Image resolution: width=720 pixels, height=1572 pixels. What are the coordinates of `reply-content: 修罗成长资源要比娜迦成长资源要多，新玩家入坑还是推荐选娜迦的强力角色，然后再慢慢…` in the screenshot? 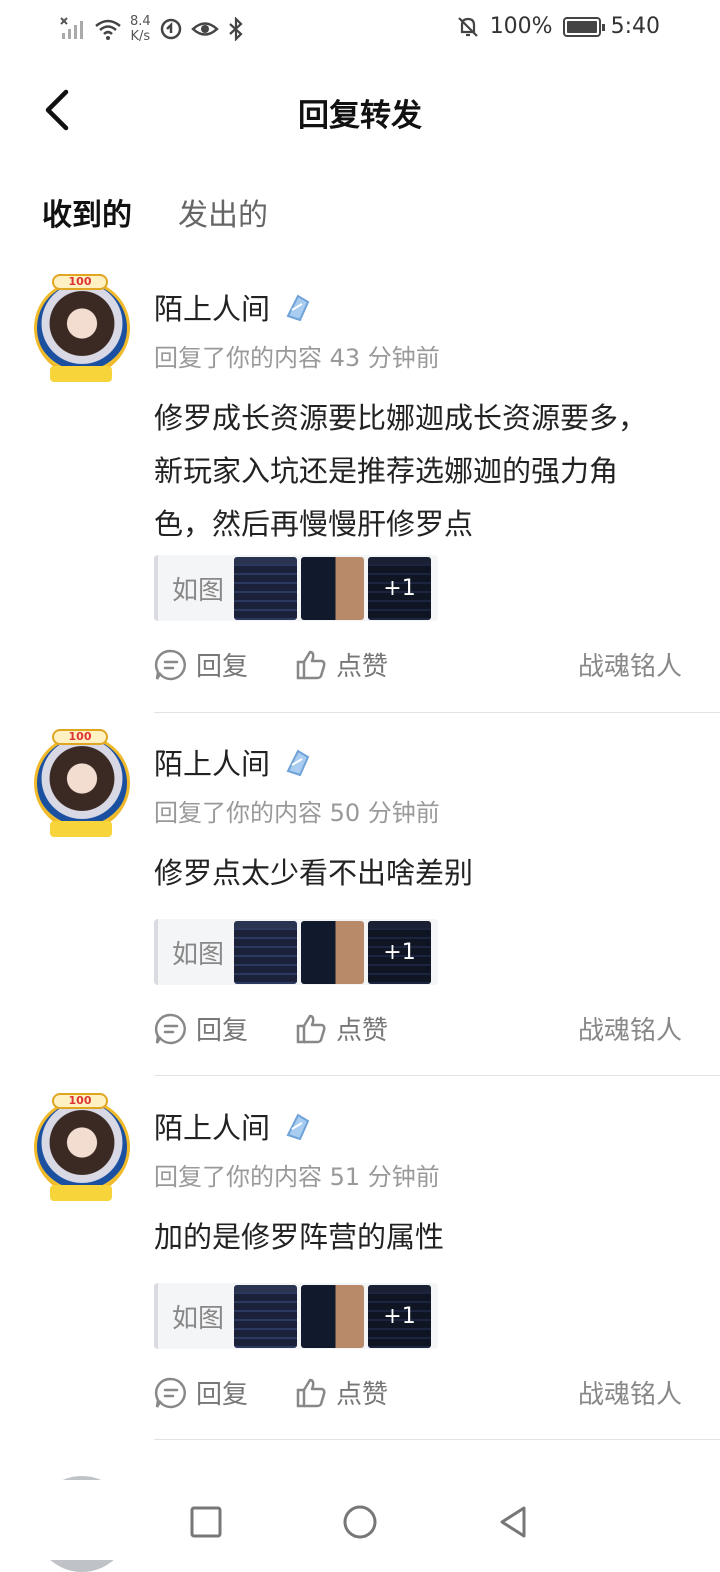 It's located at (414, 471).